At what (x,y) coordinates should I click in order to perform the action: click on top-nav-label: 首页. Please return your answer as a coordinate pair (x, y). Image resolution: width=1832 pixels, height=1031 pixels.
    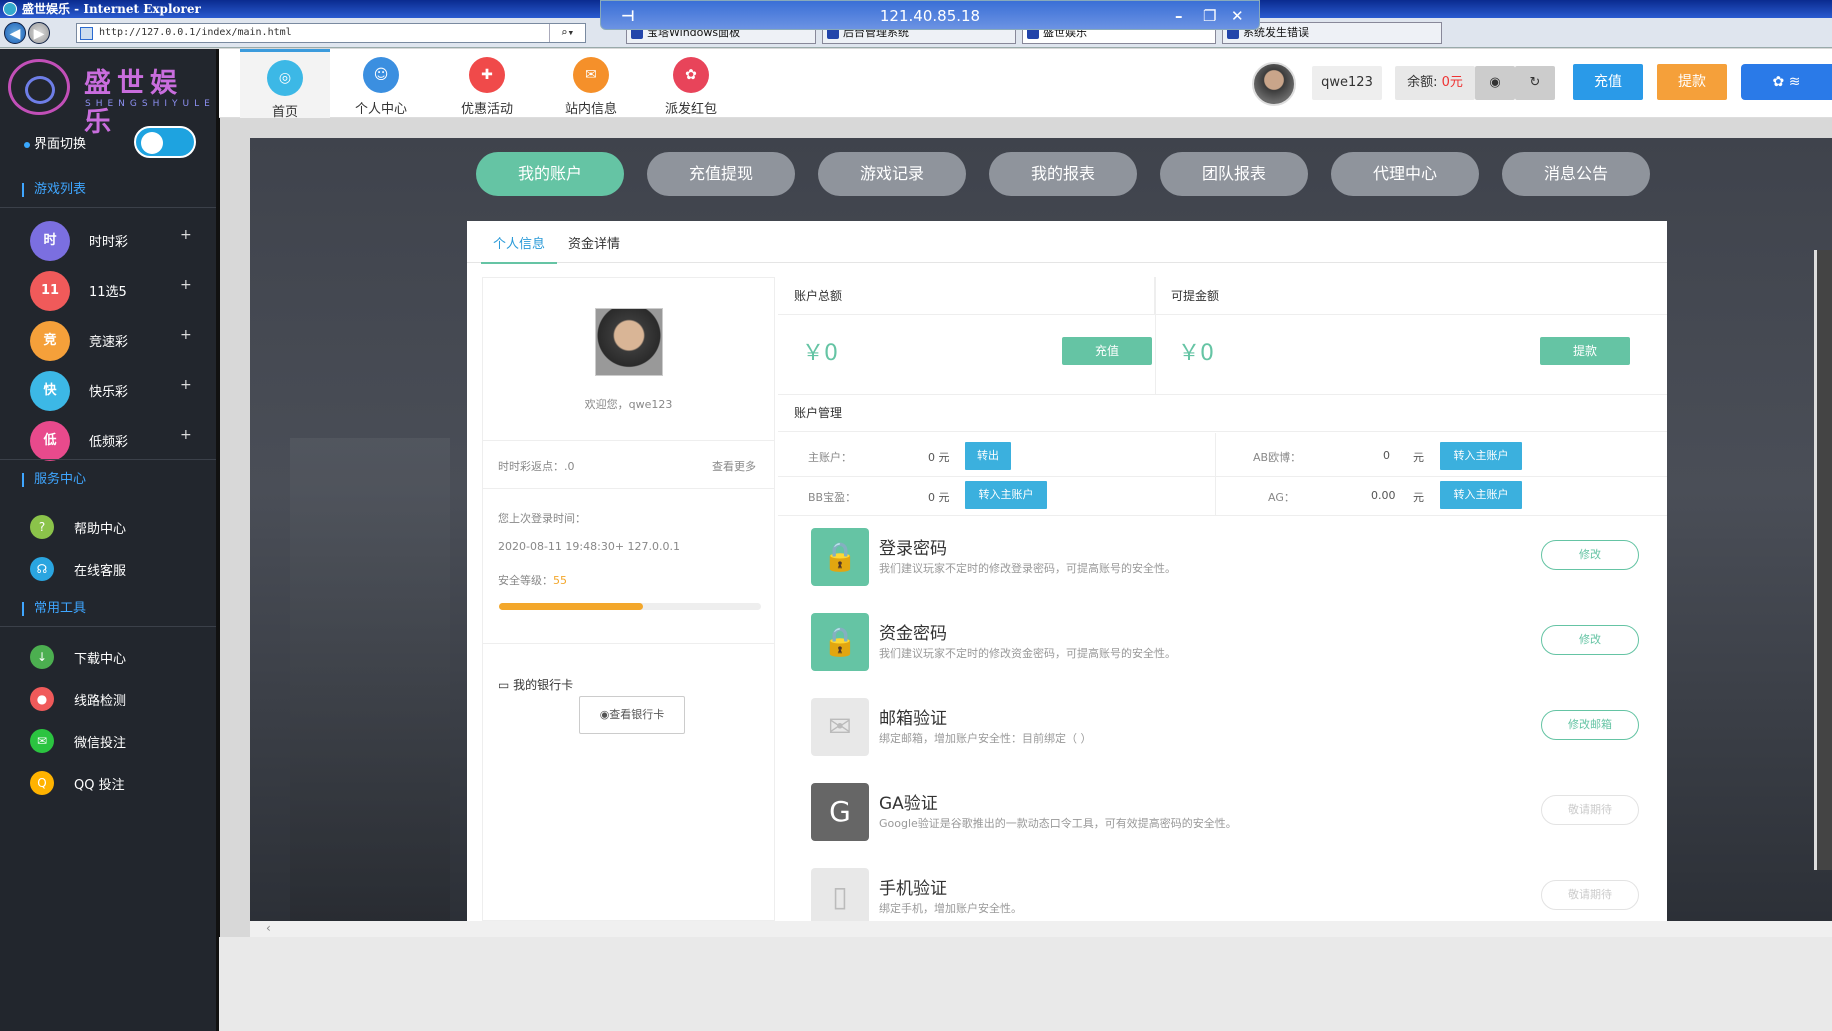
    Looking at the image, I should click on (284, 112).